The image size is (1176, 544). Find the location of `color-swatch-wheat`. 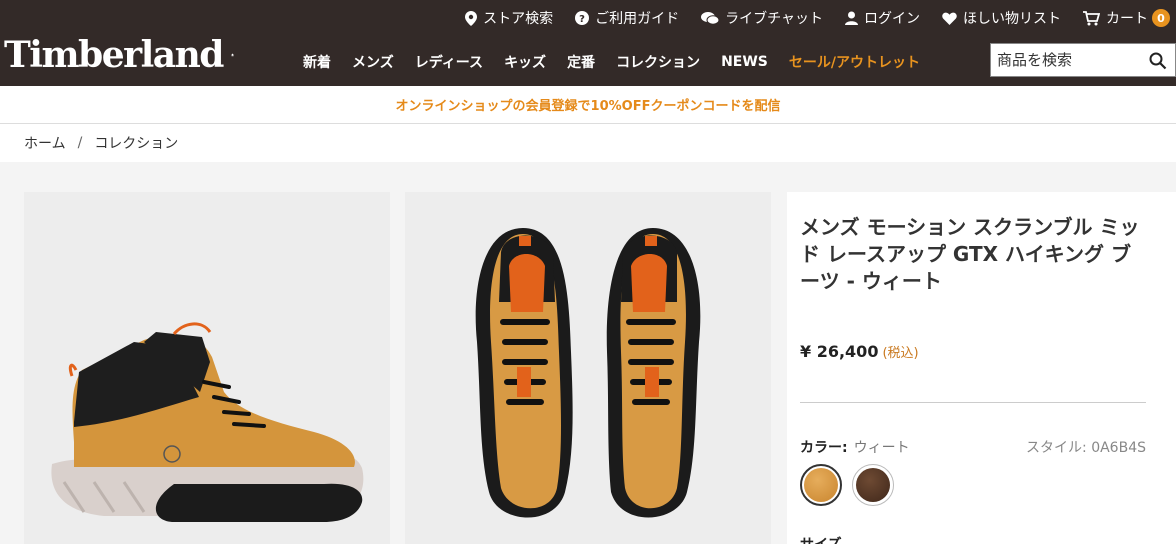

color-swatch-wheat is located at coordinates (821, 485).